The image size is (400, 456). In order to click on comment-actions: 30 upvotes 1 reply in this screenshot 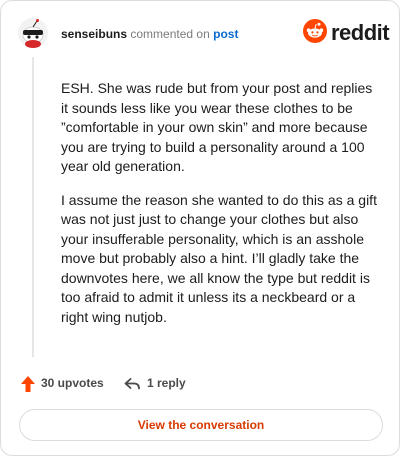, I will do `click(199, 384)`.